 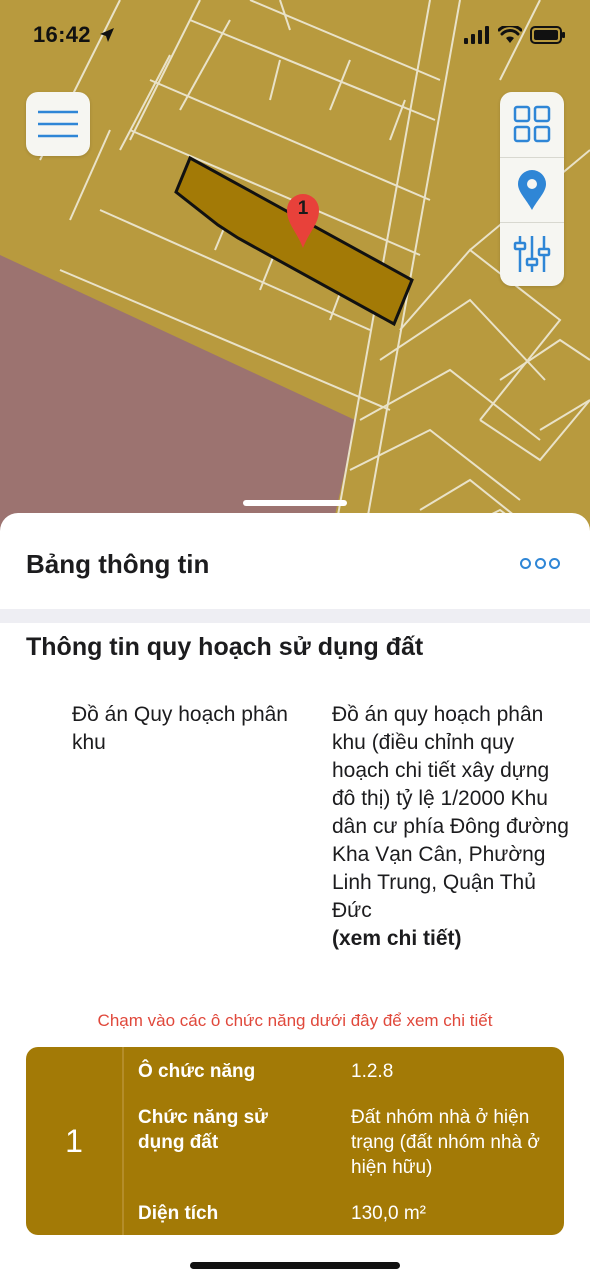 What do you see at coordinates (295, 35) in the screenshot?
I see `status-bar: 16:42` at bounding box center [295, 35].